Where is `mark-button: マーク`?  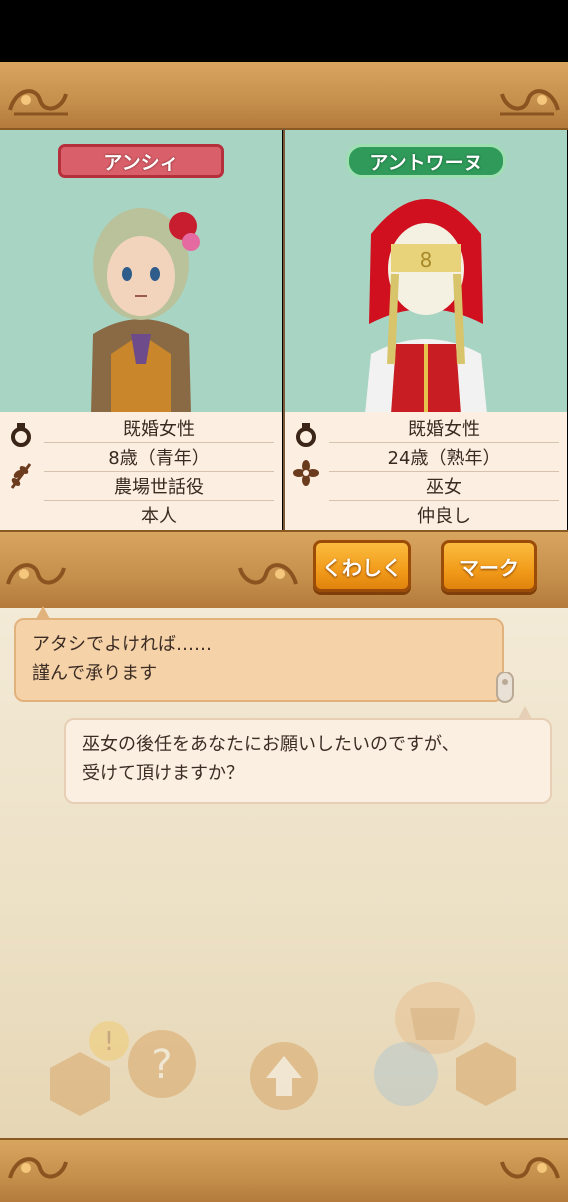 mark-button: マーク is located at coordinates (489, 566).